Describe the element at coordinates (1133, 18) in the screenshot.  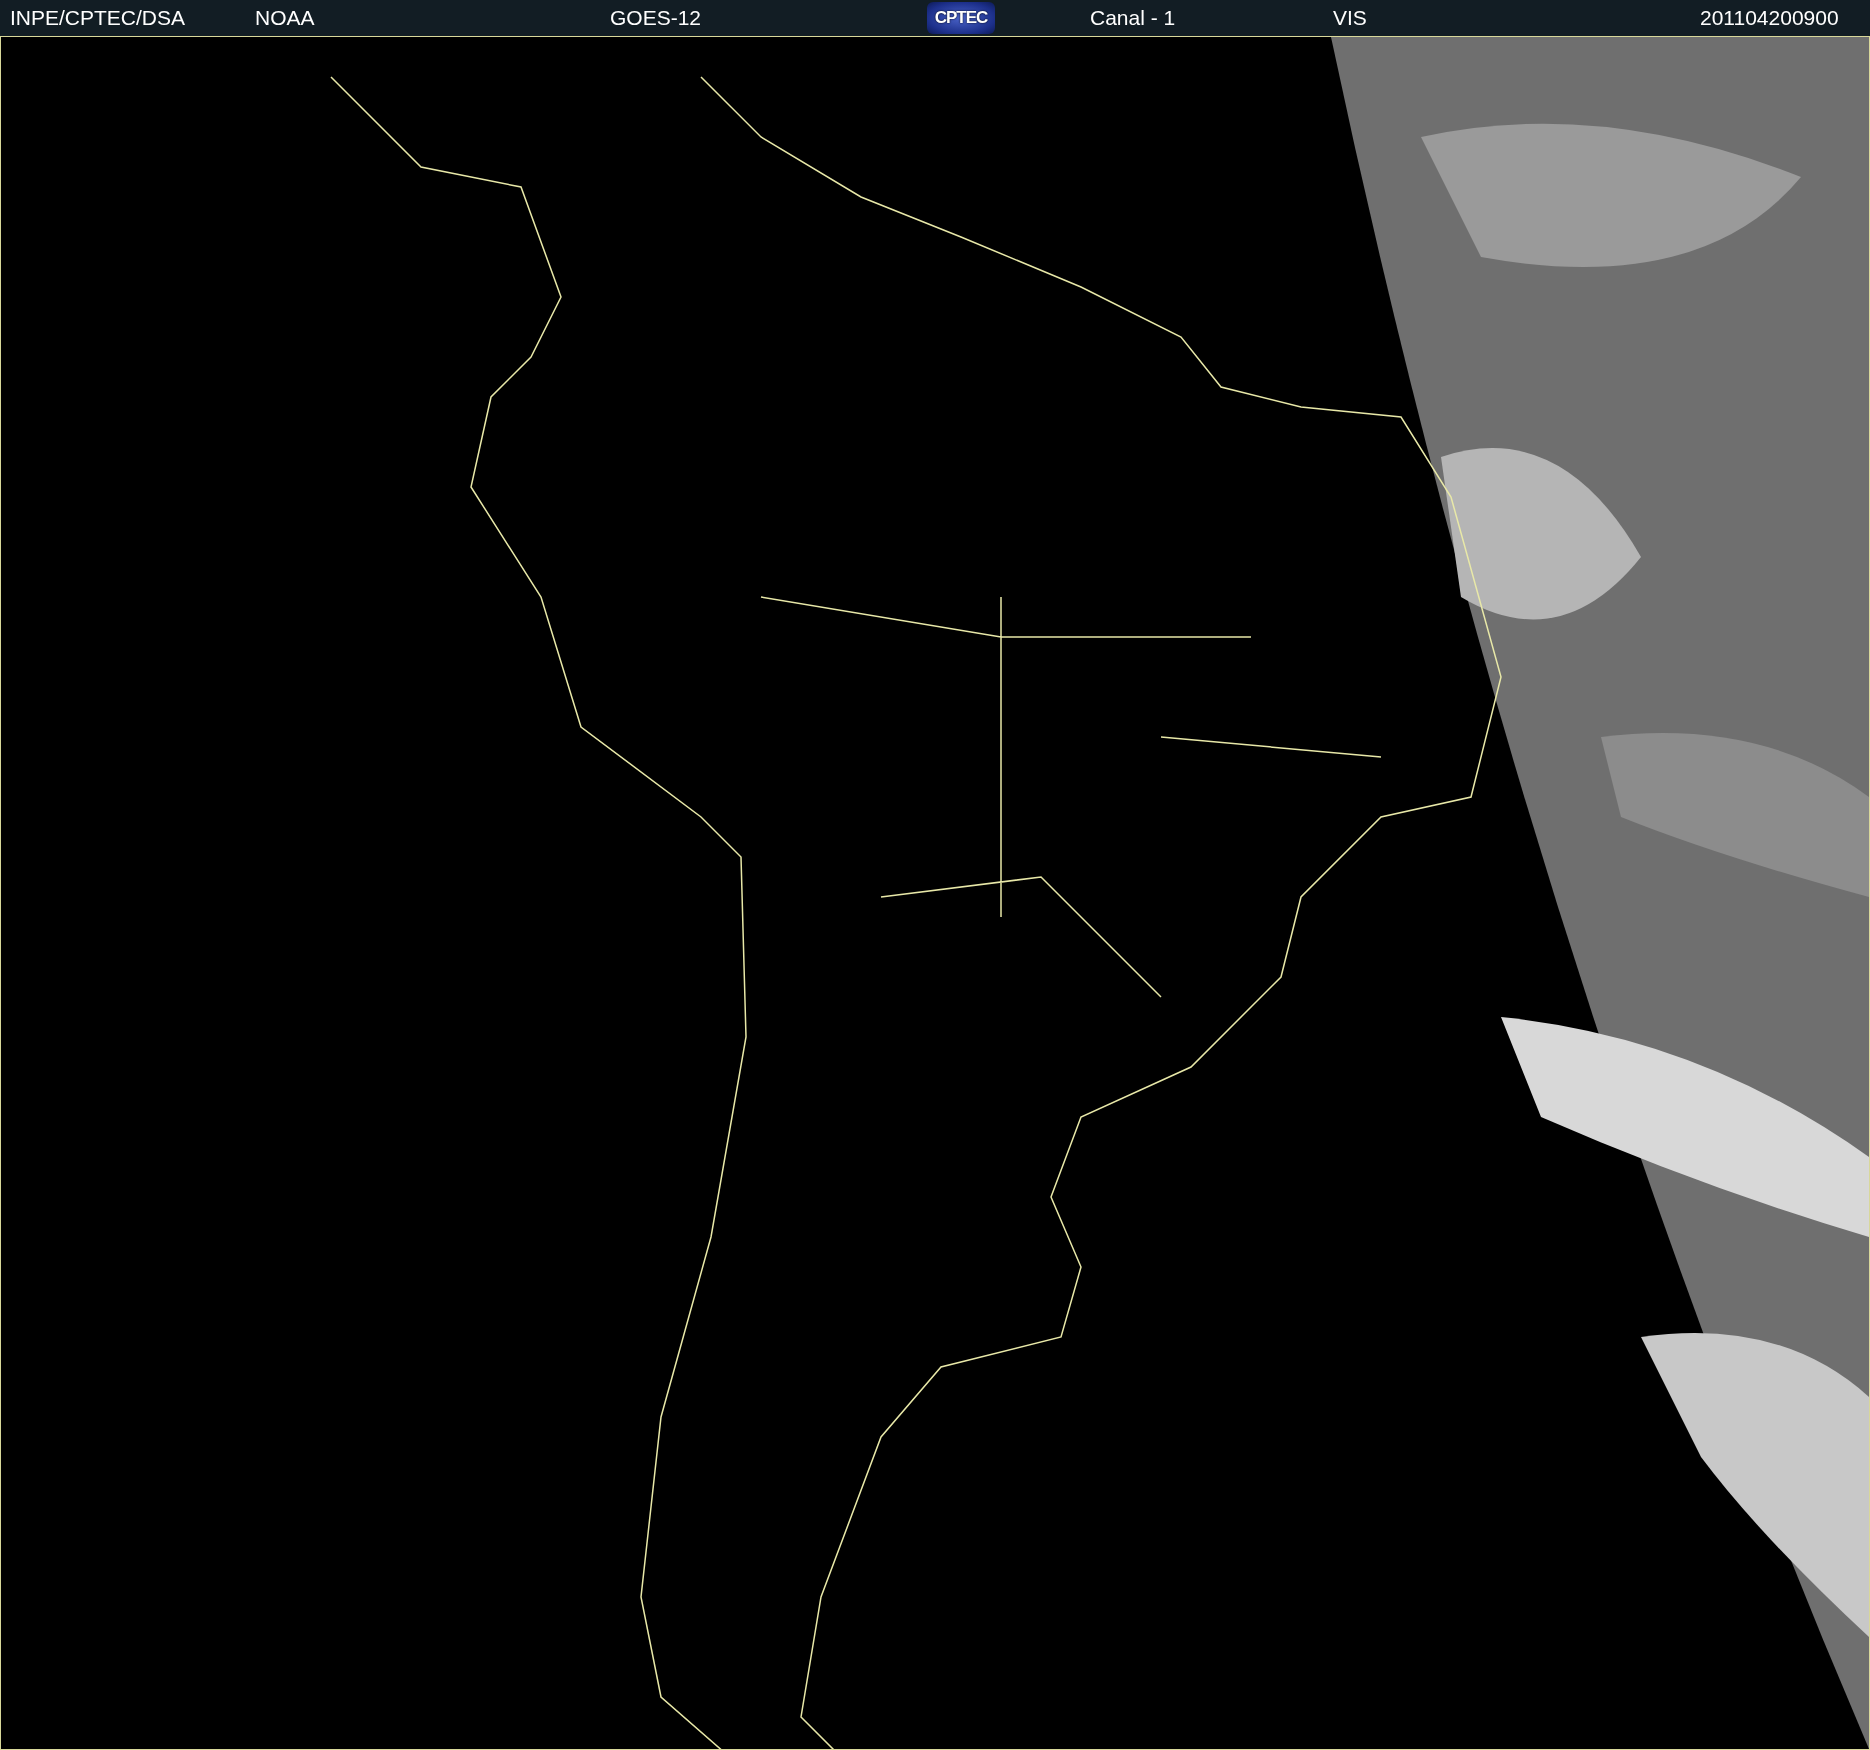
I see `header-label: Canal - 1` at that location.